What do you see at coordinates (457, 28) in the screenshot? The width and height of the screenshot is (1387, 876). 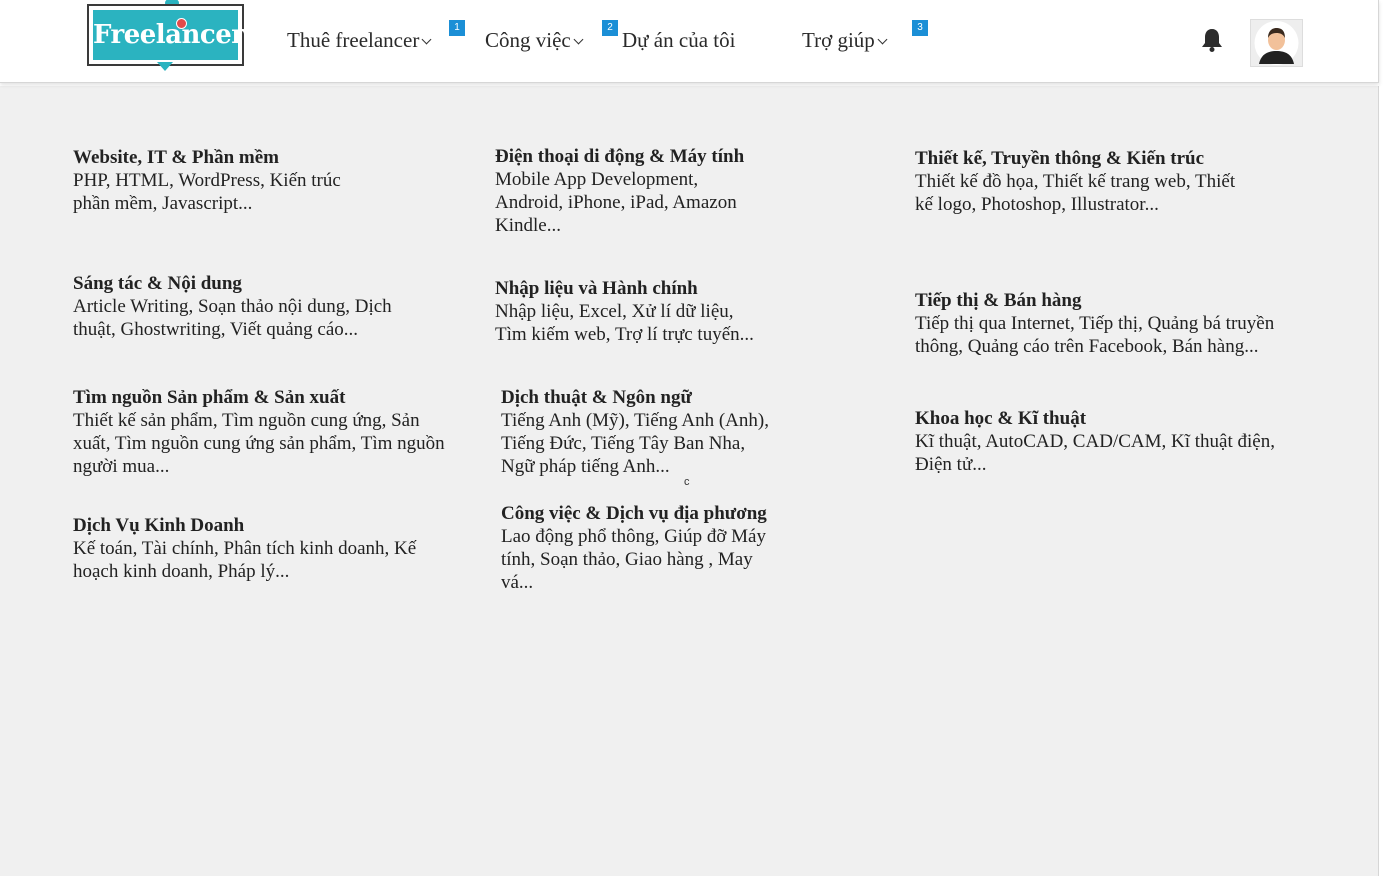 I see `nav-badge-1: 1` at bounding box center [457, 28].